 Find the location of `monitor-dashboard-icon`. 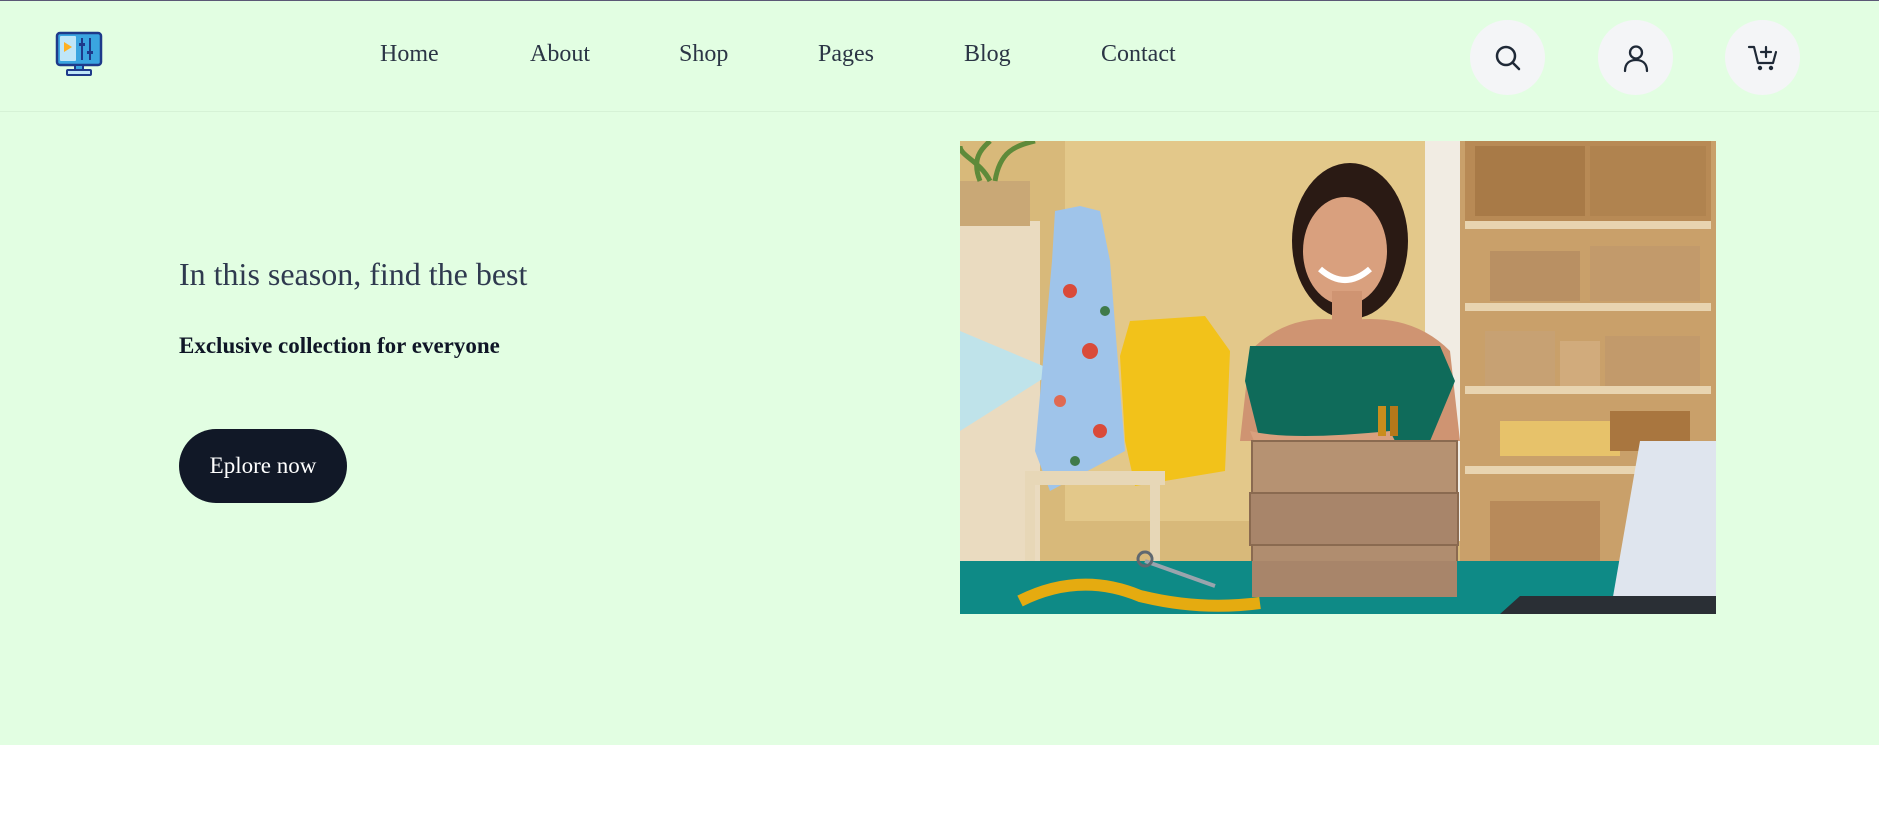

monitor-dashboard-icon is located at coordinates (79, 54).